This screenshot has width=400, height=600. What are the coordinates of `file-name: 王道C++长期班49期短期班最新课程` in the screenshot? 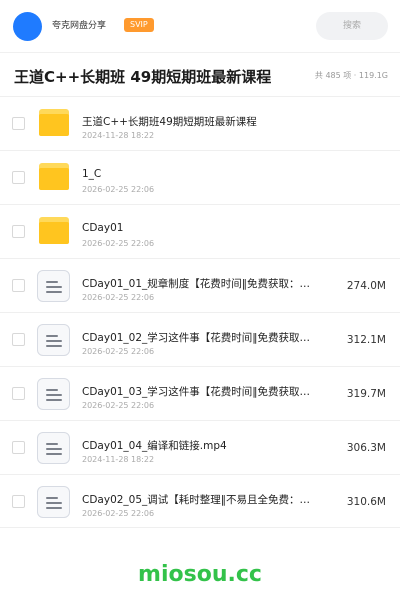 It's located at (169, 122).